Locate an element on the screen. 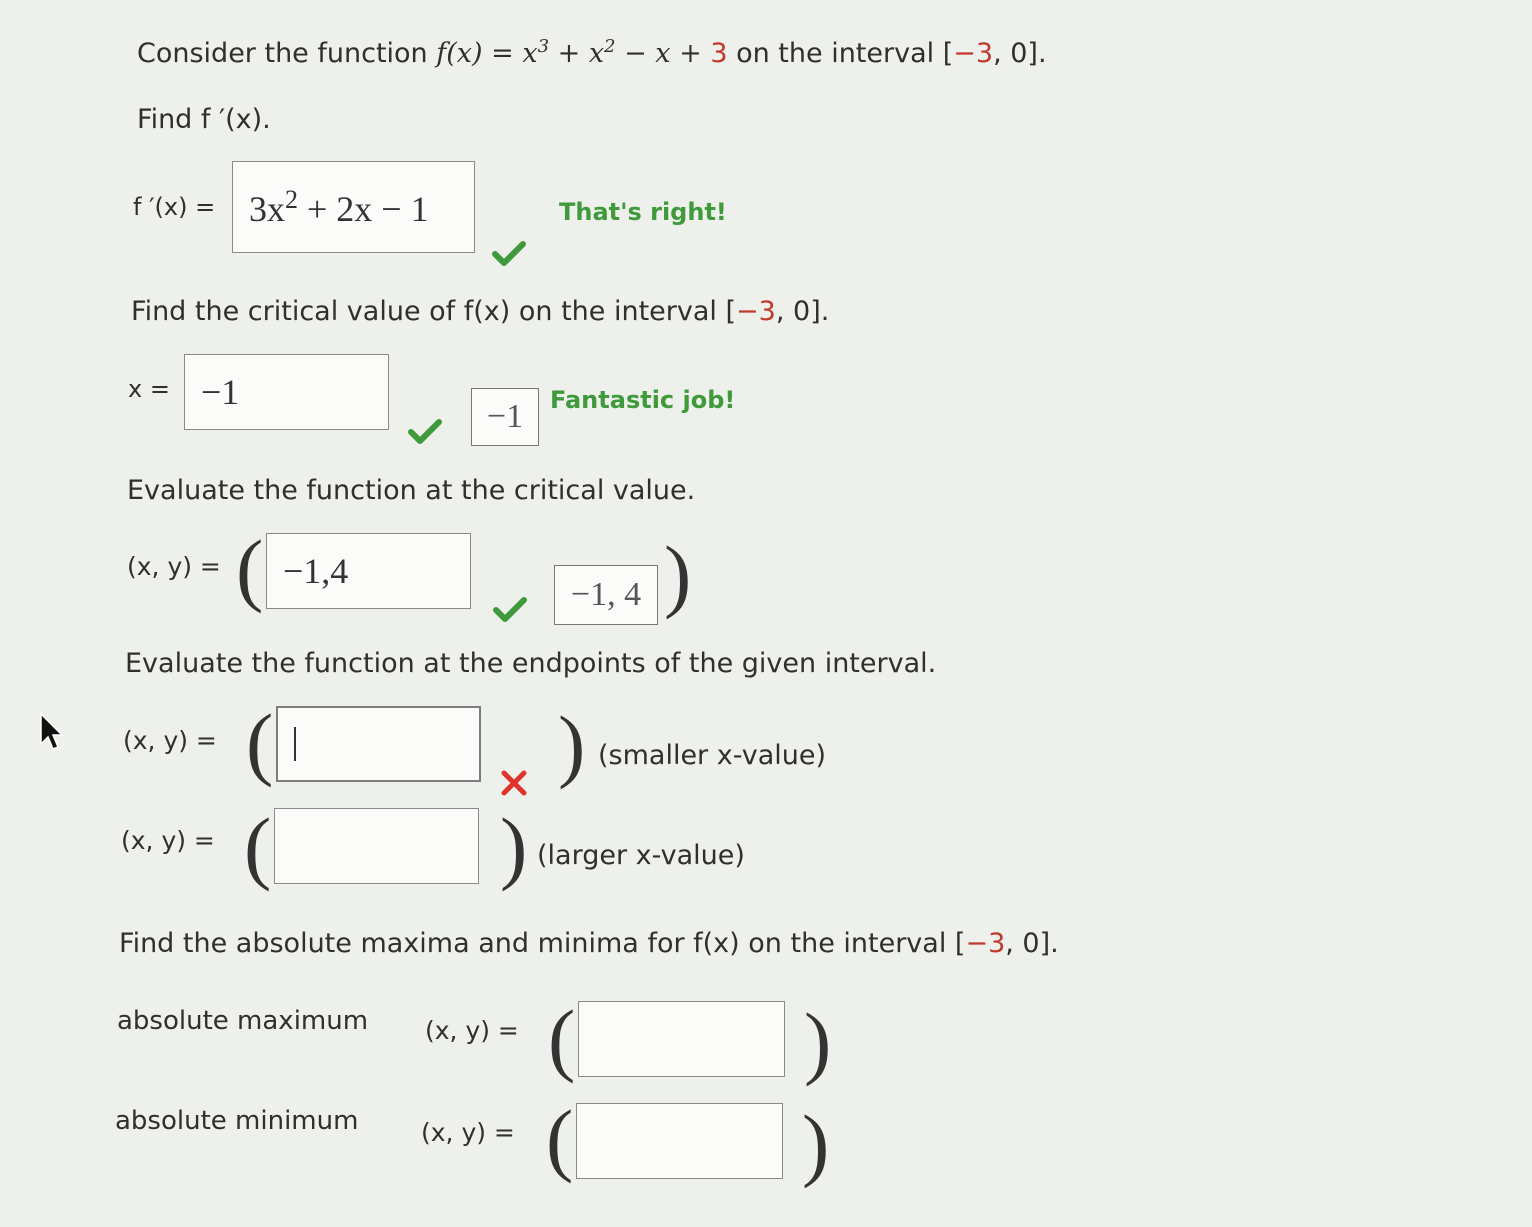 The height and width of the screenshot is (1227, 1532). critical-point-preview: −1, 4 is located at coordinates (606, 595).